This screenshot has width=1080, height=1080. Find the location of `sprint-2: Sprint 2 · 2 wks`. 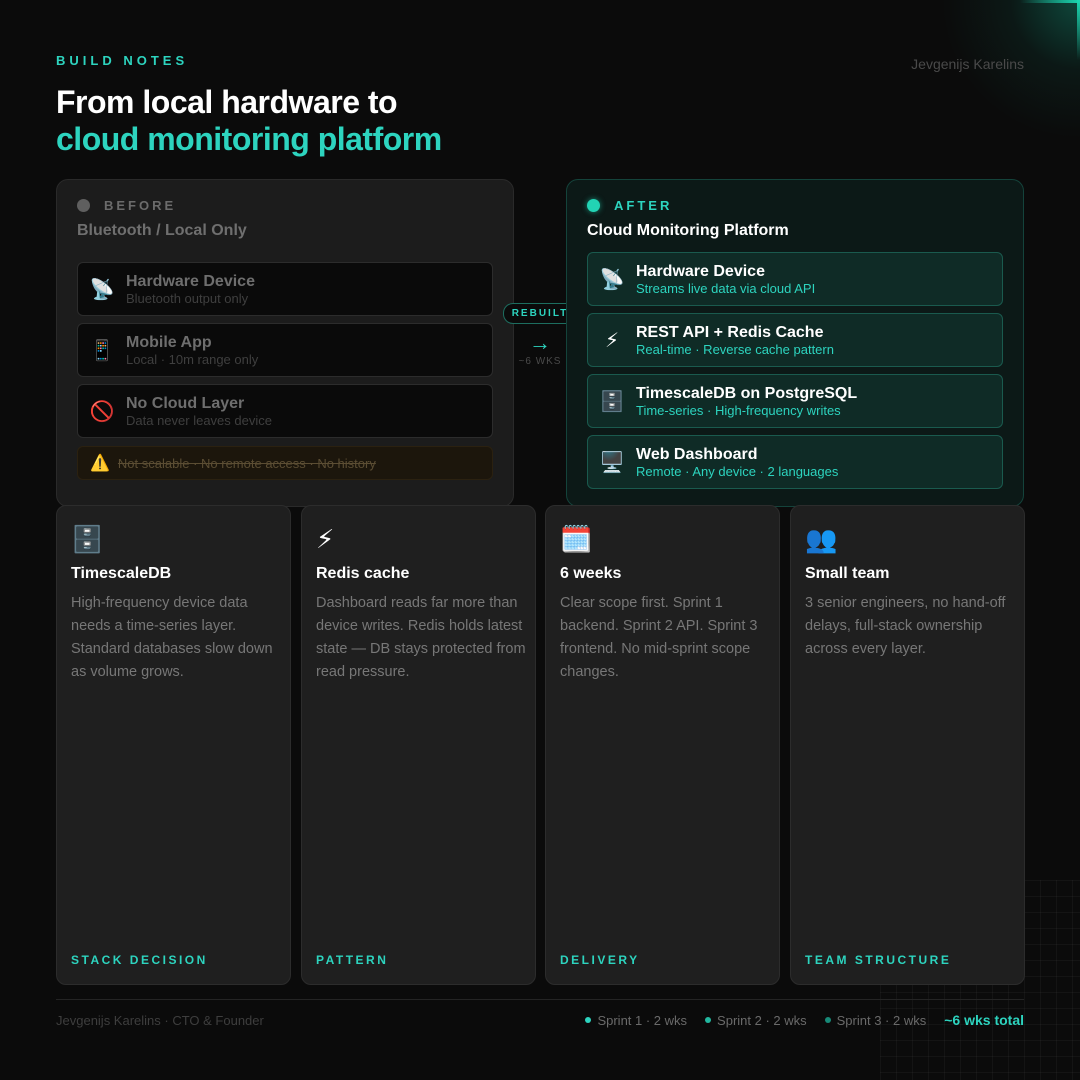

sprint-2: Sprint 2 · 2 wks is located at coordinates (756, 1020).